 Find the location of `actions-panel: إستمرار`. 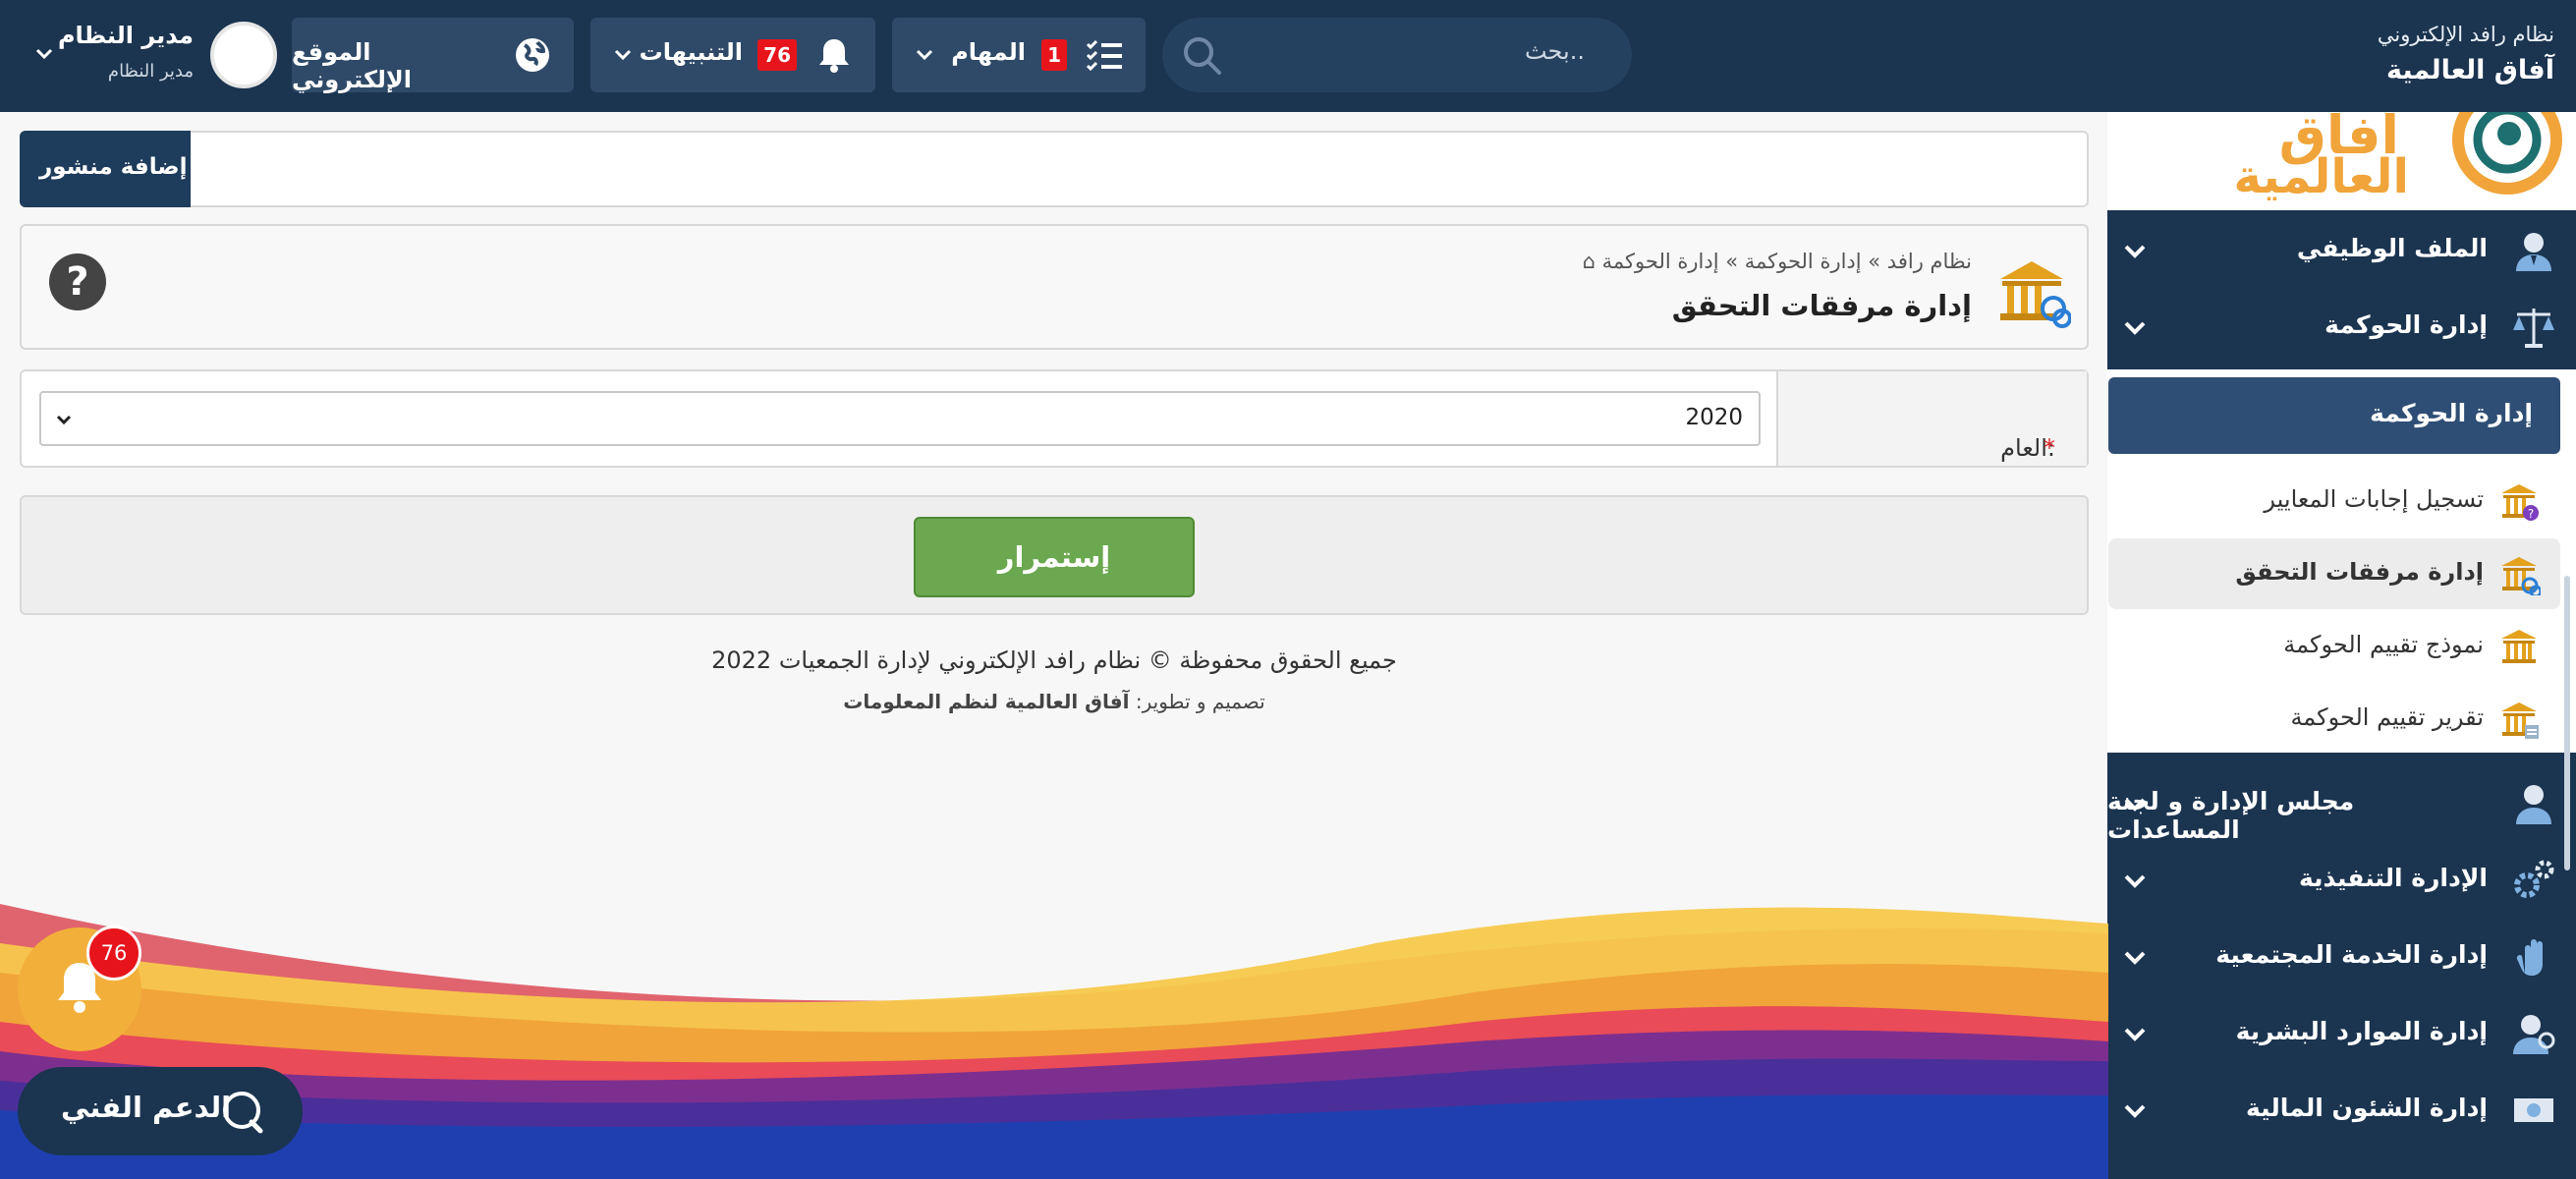

actions-panel: إستمرار is located at coordinates (1054, 555).